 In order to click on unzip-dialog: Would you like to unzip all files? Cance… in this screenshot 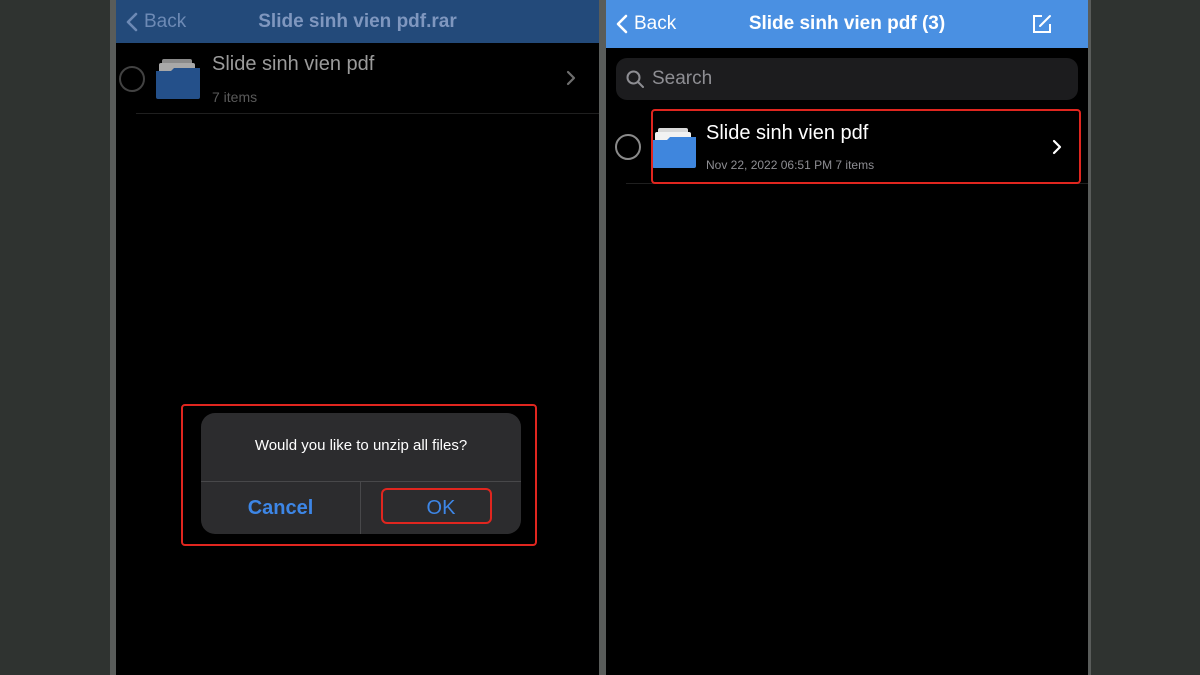, I will do `click(361, 473)`.